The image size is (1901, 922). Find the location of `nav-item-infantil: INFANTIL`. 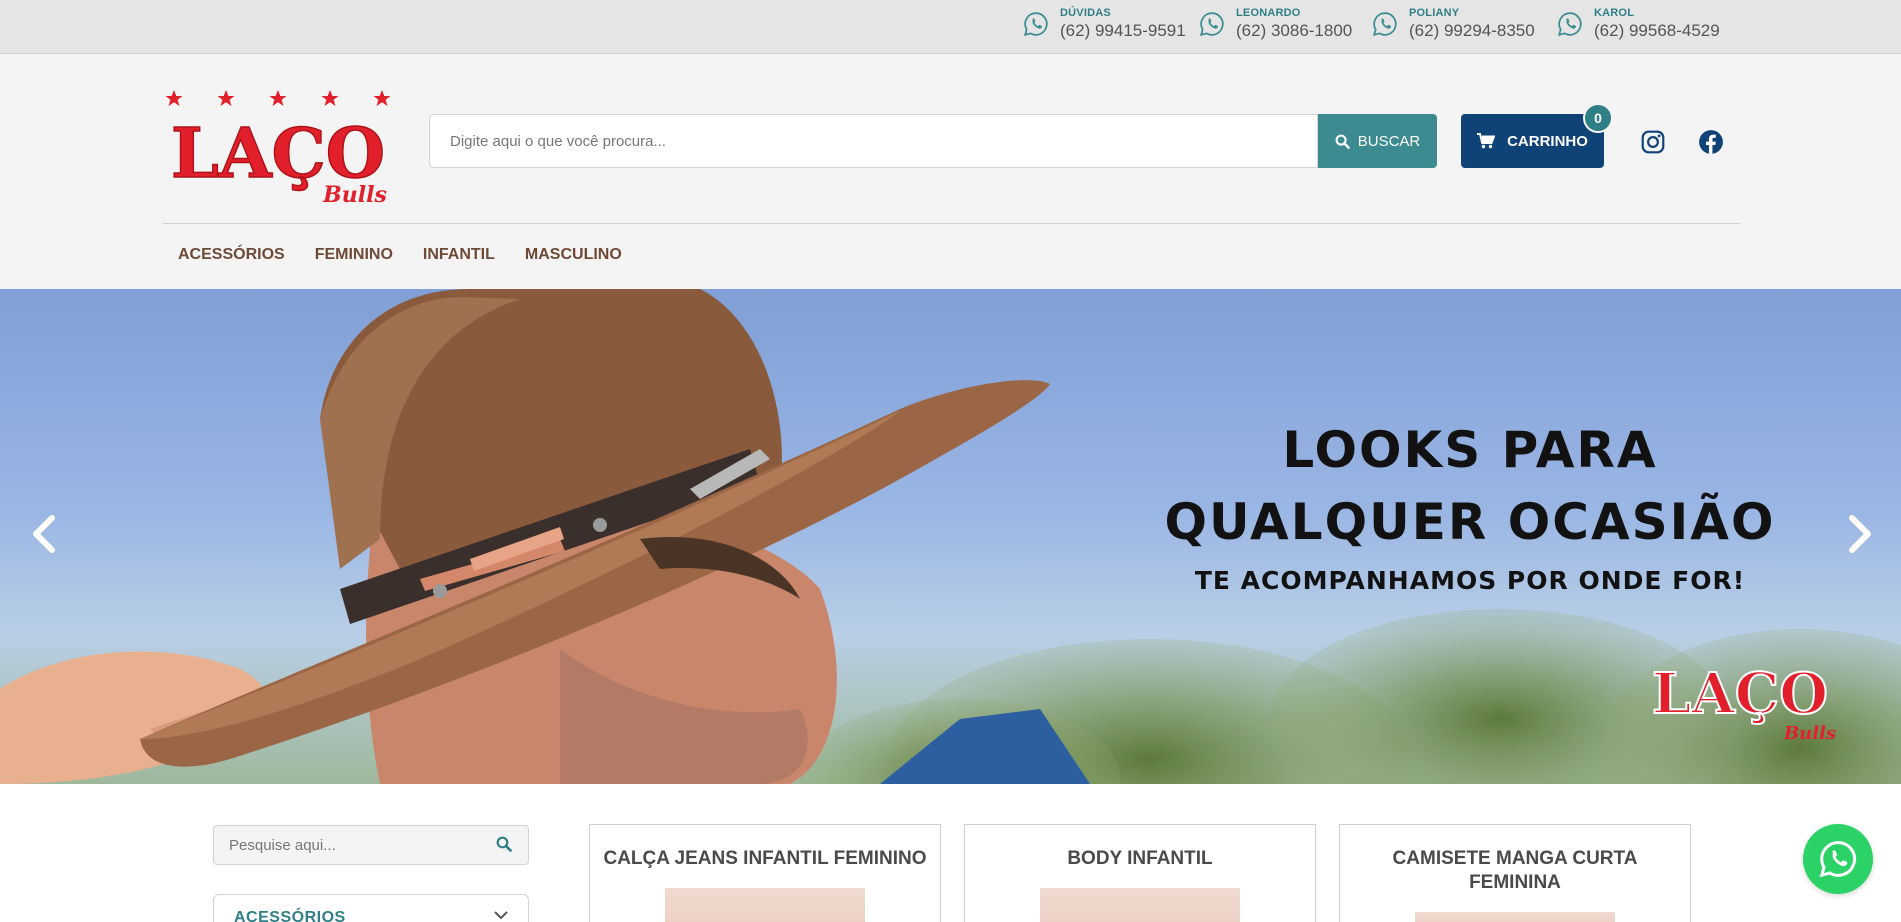

nav-item-infantil: INFANTIL is located at coordinates (459, 255).